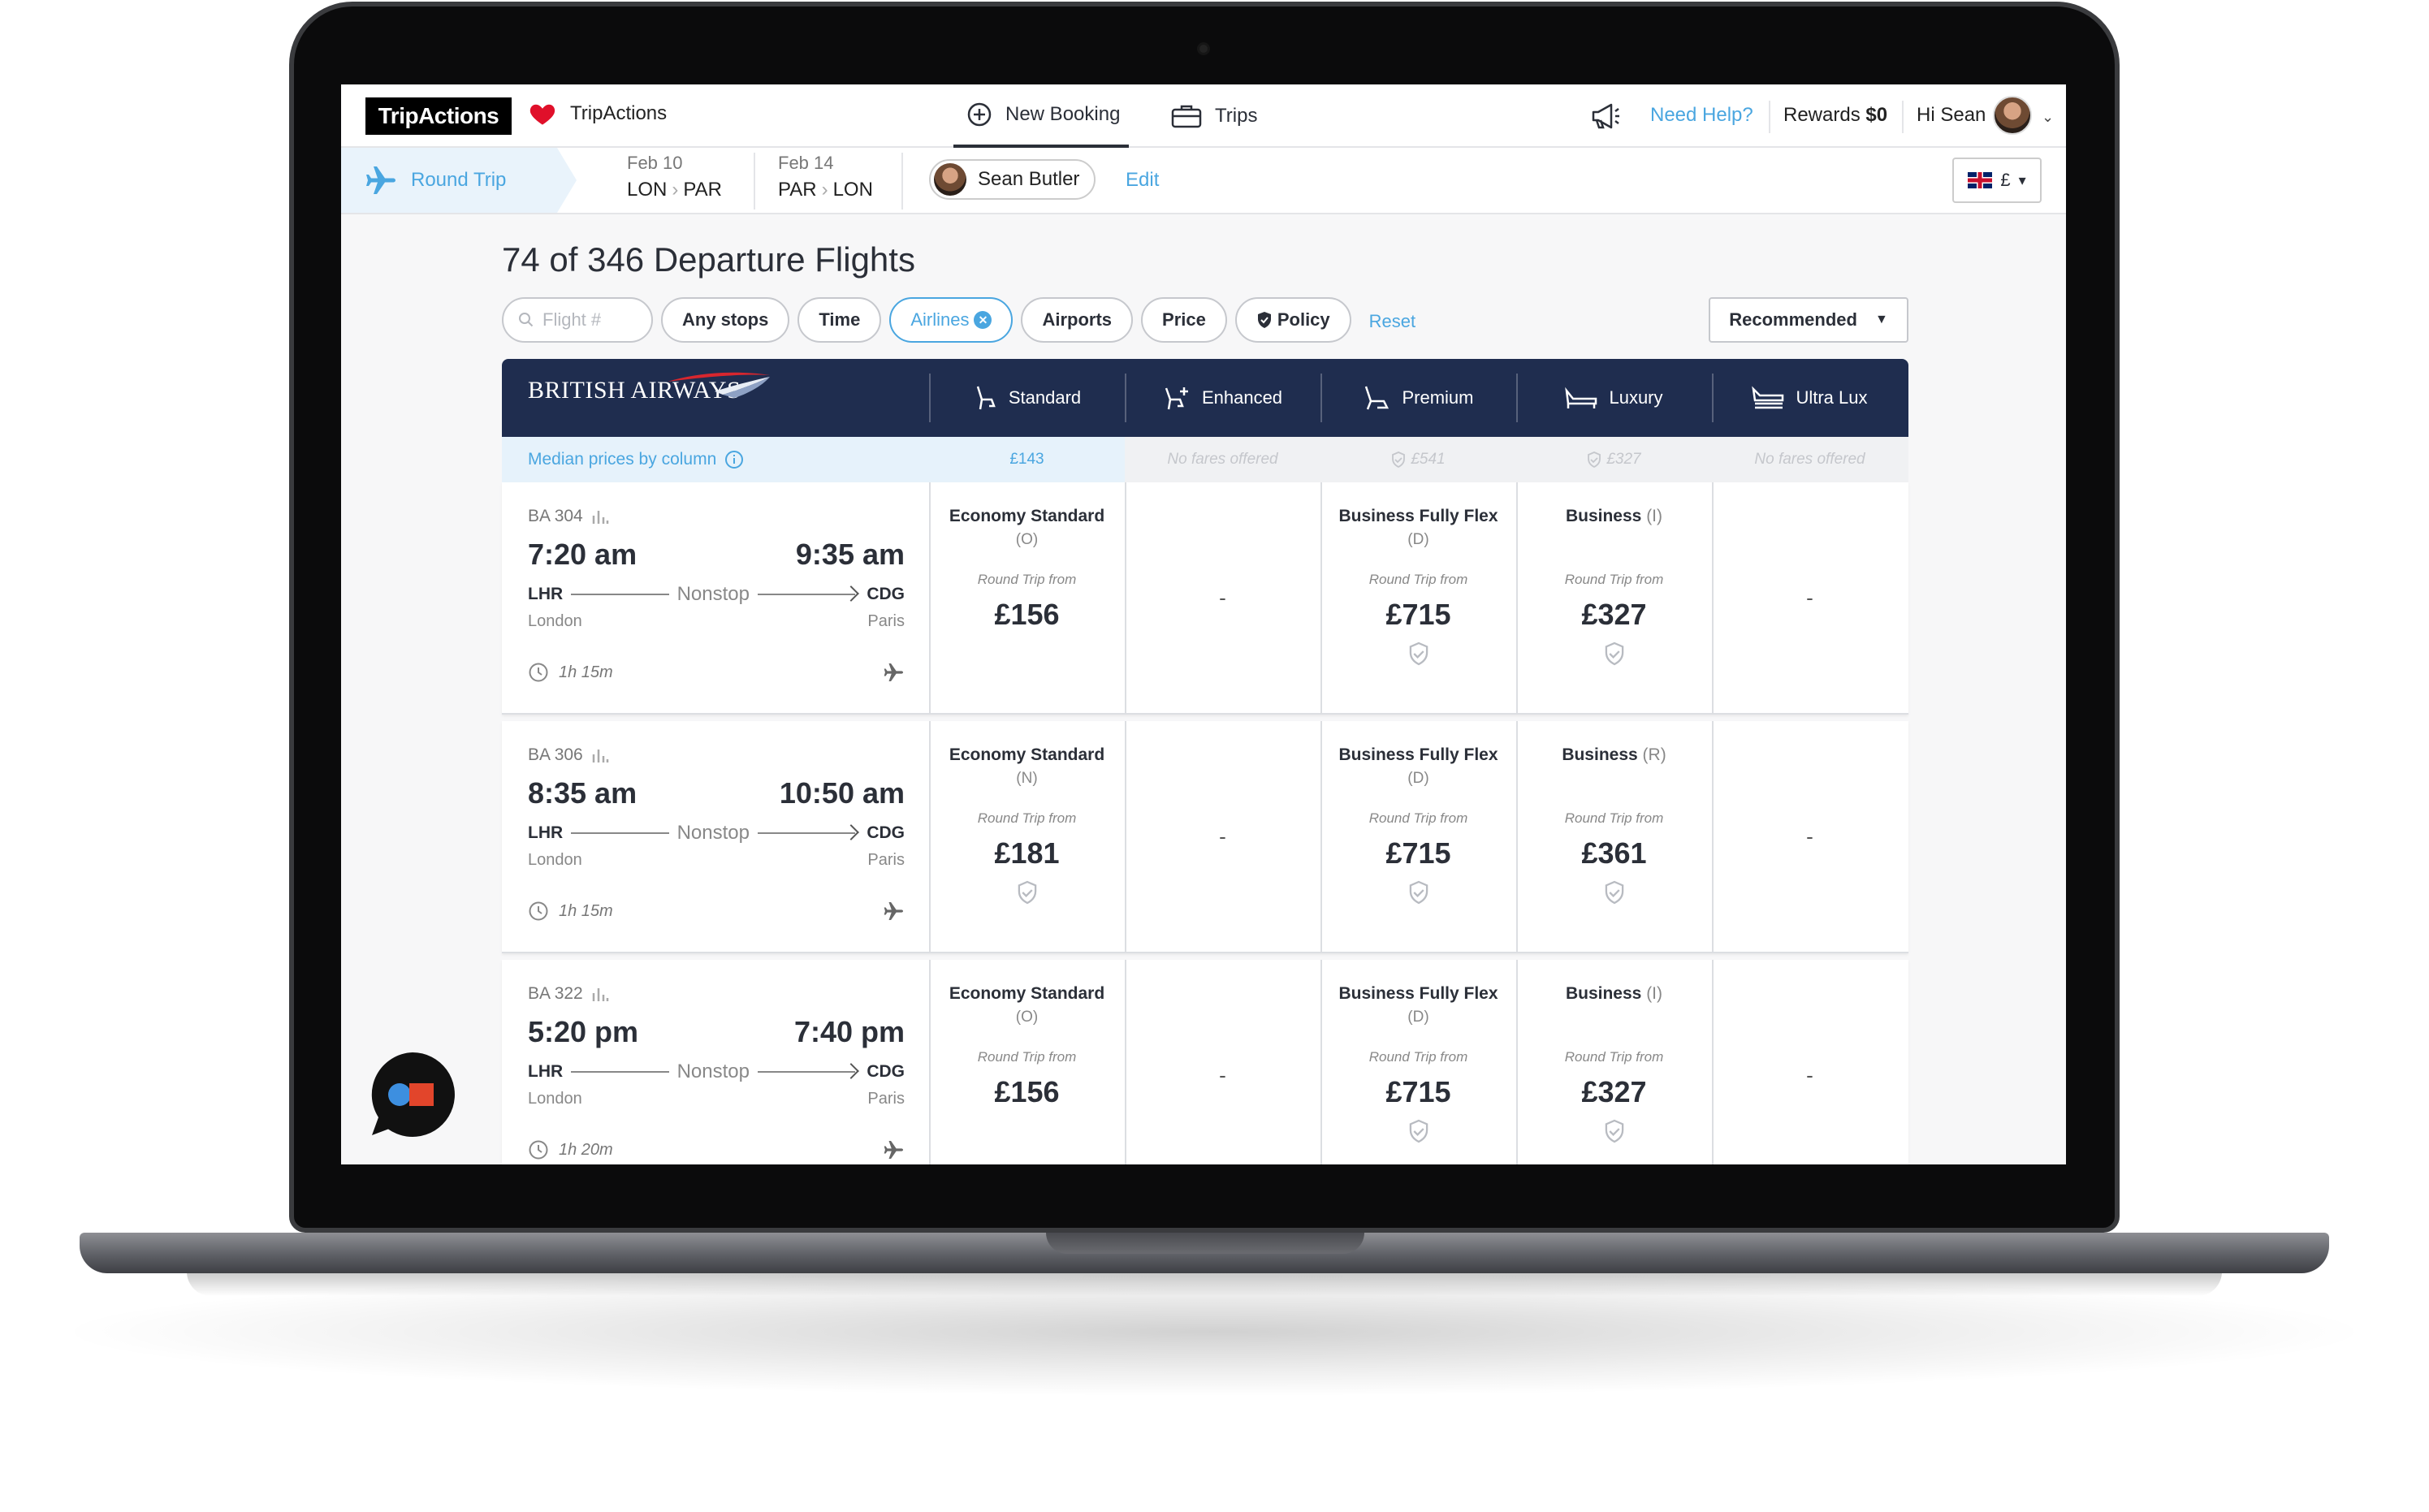 The height and width of the screenshot is (1512, 2429). Describe the element at coordinates (1222, 1074) in the screenshot. I see `fare-cell-enhanced: -` at that location.